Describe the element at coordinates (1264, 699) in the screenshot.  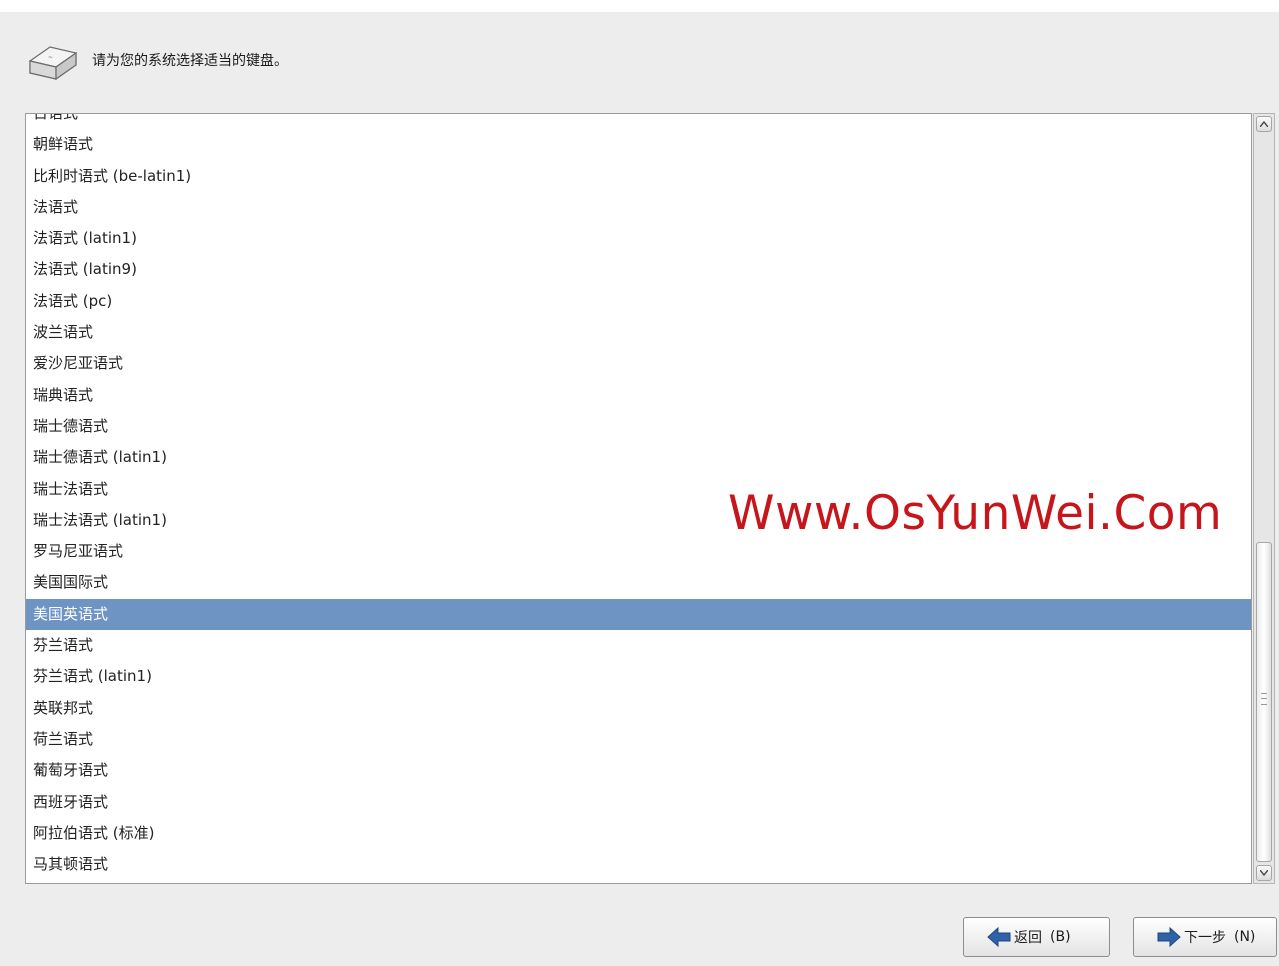
I see `grip-icon` at that location.